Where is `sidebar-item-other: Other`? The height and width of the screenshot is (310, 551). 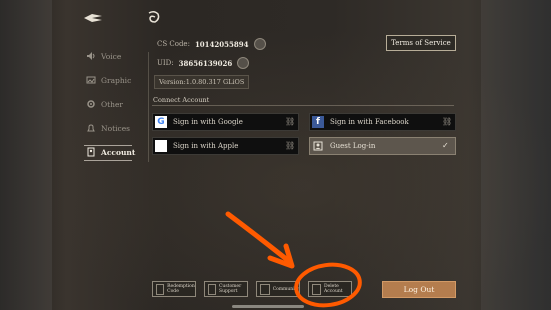
sidebar-item-other: Other is located at coordinates (117, 104).